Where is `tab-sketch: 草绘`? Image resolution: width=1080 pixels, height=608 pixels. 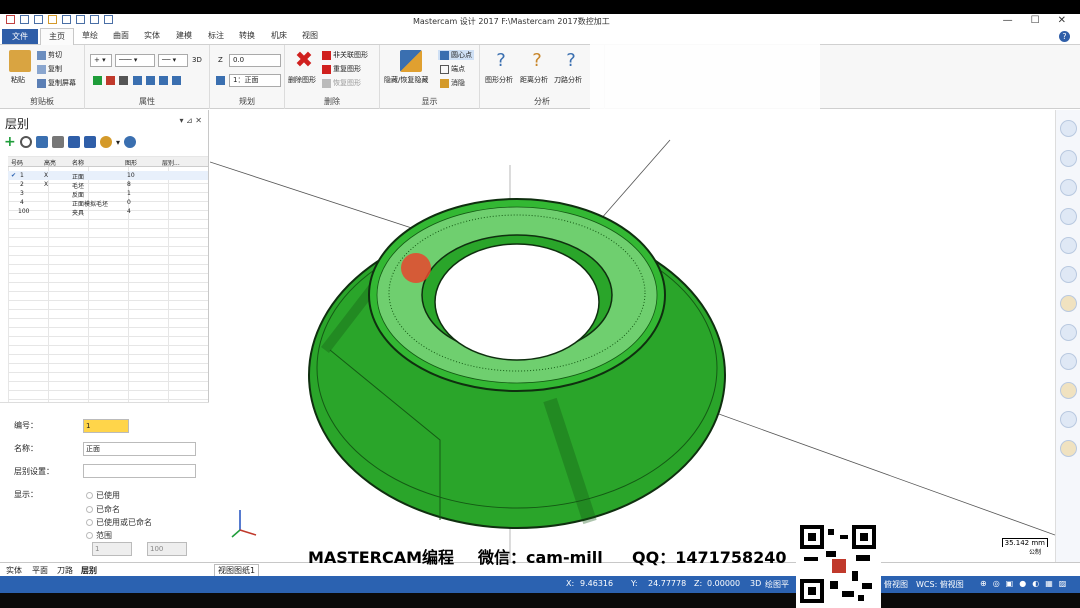 tab-sketch: 草绘 is located at coordinates (90, 35).